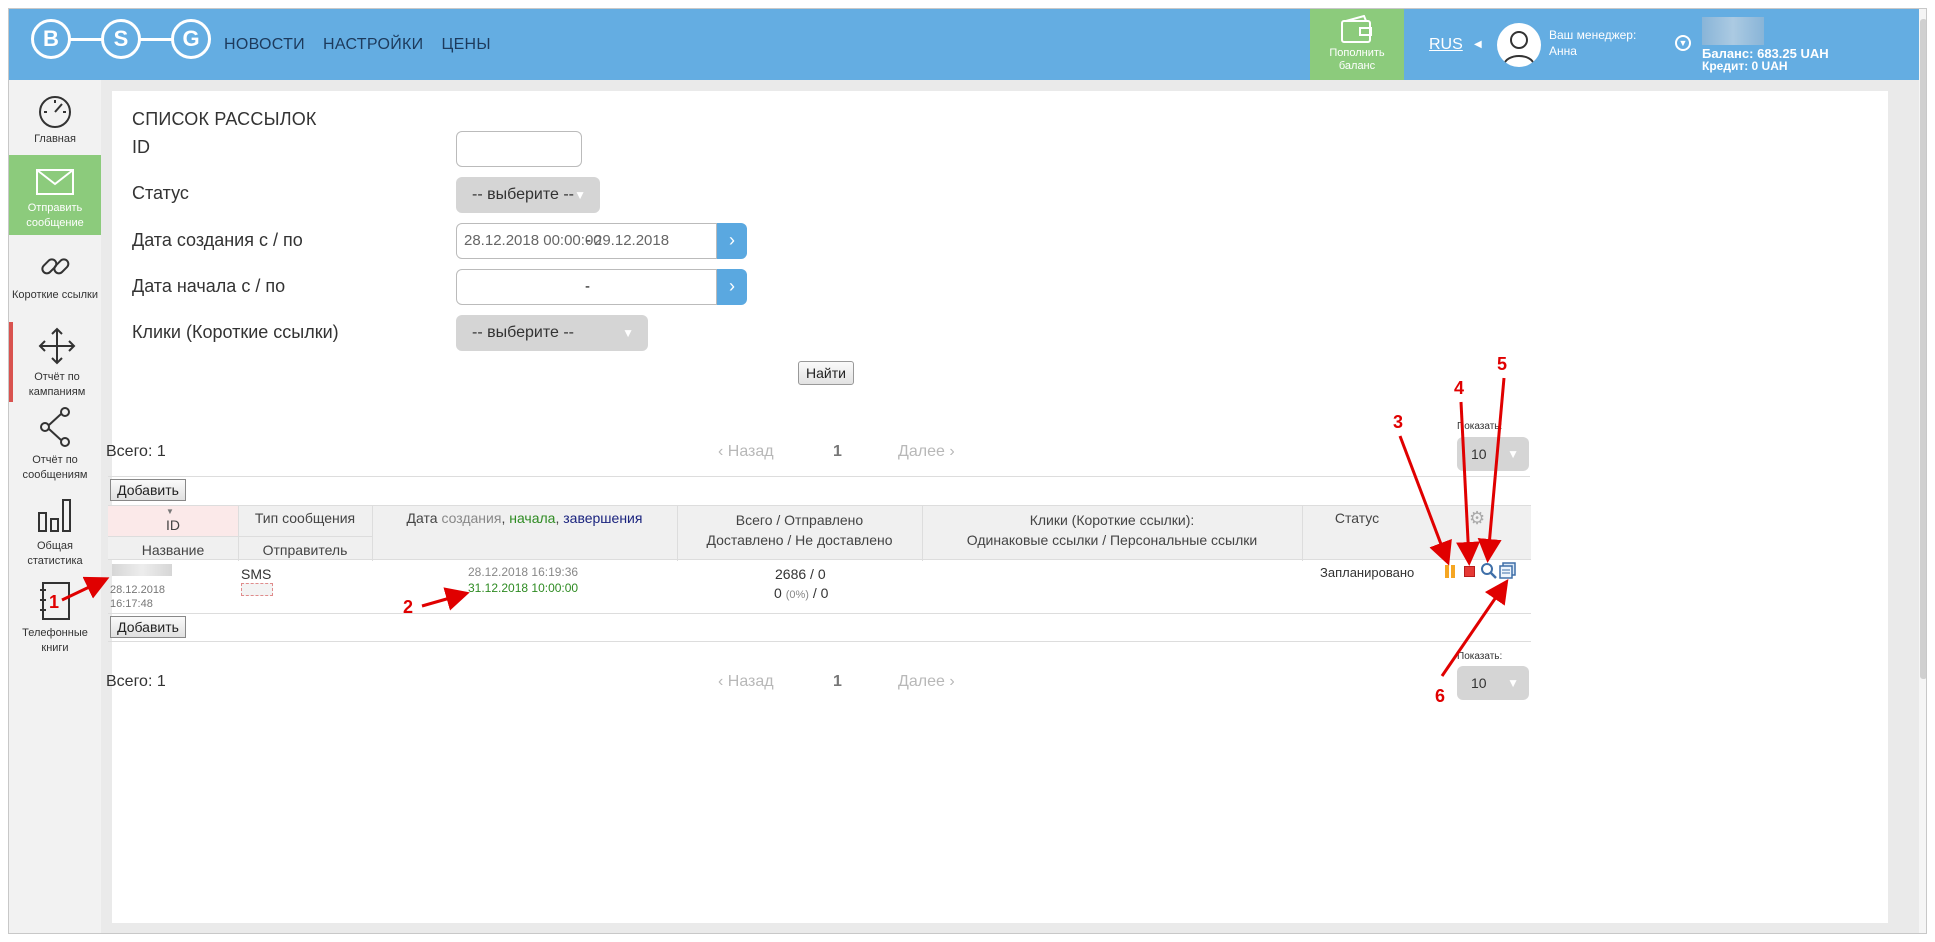  What do you see at coordinates (121, 39) in the screenshot?
I see `logo-letter: S` at bounding box center [121, 39].